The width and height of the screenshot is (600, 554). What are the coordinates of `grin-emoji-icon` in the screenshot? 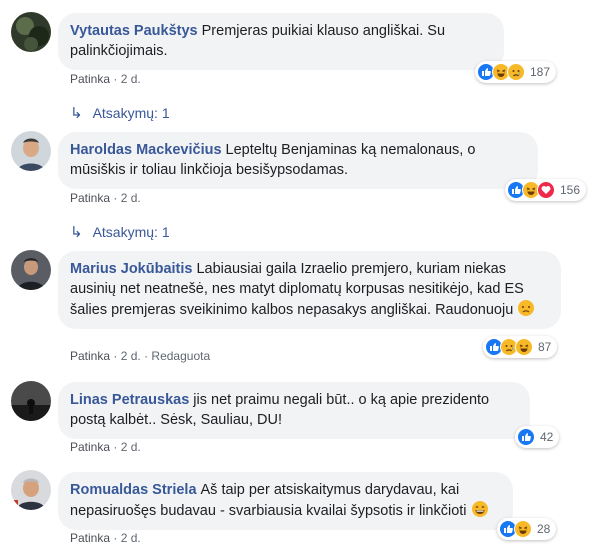 It's located at (480, 509).